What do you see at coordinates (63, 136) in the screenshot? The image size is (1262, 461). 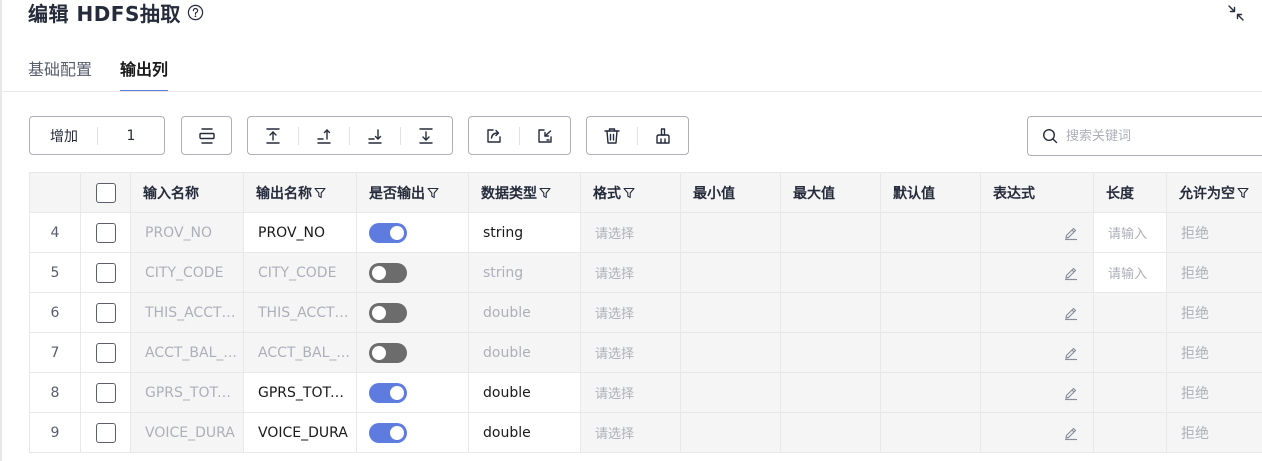 I see `add-button: 增加` at bounding box center [63, 136].